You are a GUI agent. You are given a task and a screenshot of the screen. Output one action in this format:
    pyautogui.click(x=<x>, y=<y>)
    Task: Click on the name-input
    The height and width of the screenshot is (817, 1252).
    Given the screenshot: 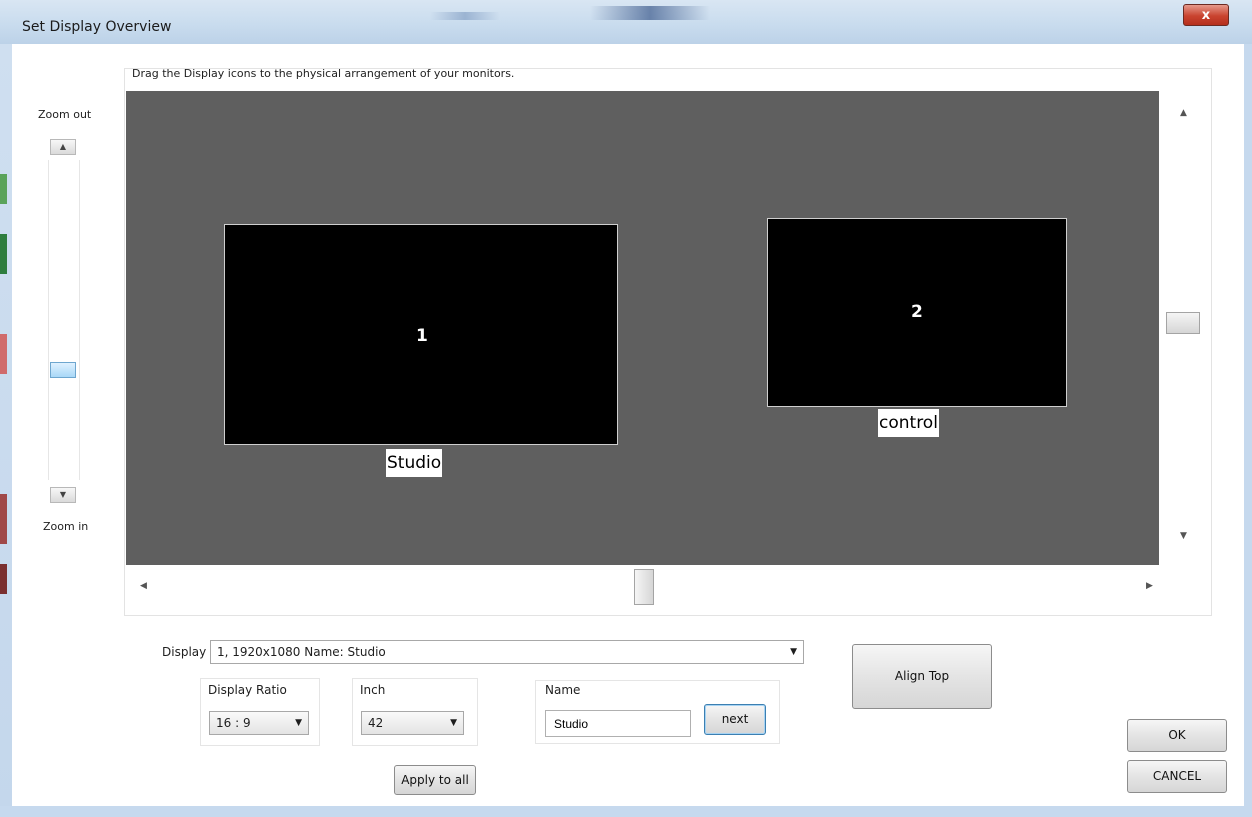 What is the action you would take?
    pyautogui.click(x=618, y=723)
    